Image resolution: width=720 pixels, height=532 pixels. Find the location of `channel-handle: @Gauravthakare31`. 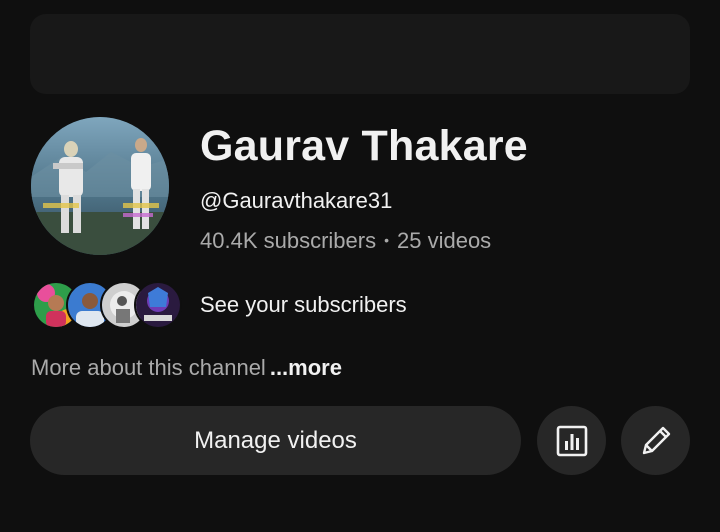

channel-handle: @Gauravthakare31 is located at coordinates (296, 200).